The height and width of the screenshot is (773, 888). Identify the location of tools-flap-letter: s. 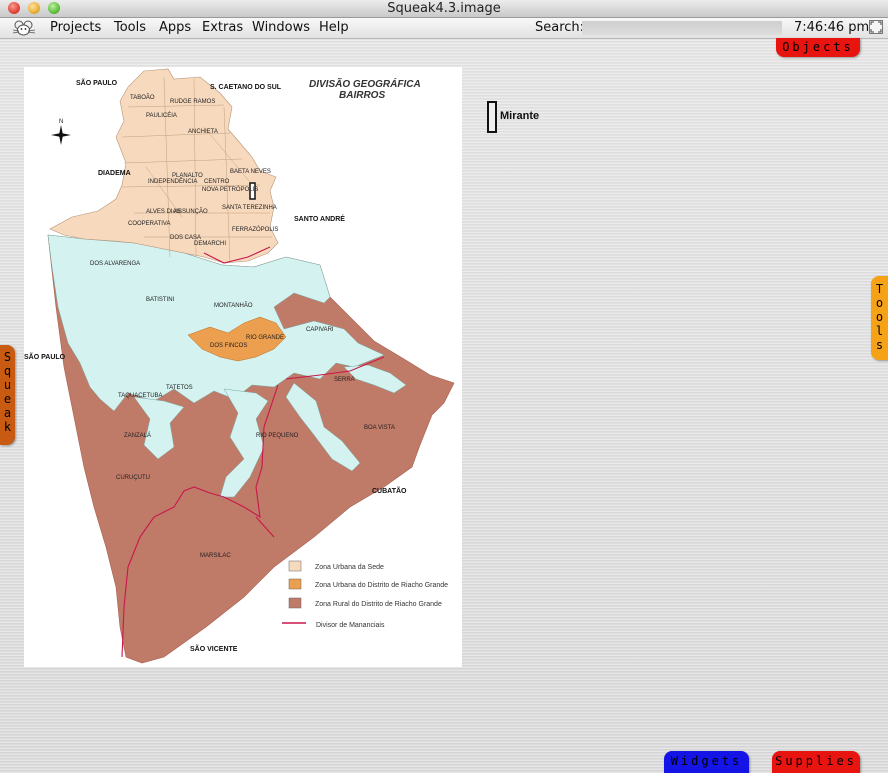
(879, 345).